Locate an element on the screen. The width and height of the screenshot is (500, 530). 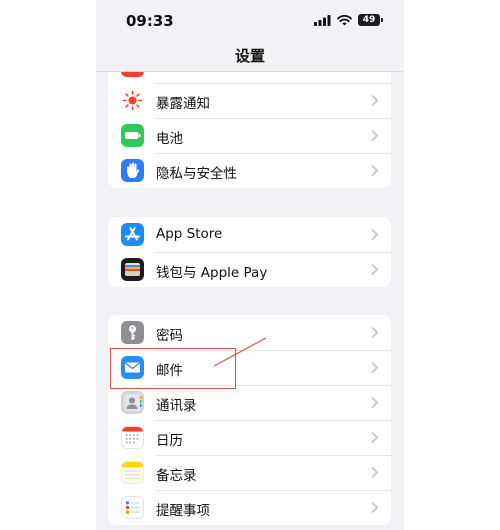
calendar-icon is located at coordinates (132, 437).